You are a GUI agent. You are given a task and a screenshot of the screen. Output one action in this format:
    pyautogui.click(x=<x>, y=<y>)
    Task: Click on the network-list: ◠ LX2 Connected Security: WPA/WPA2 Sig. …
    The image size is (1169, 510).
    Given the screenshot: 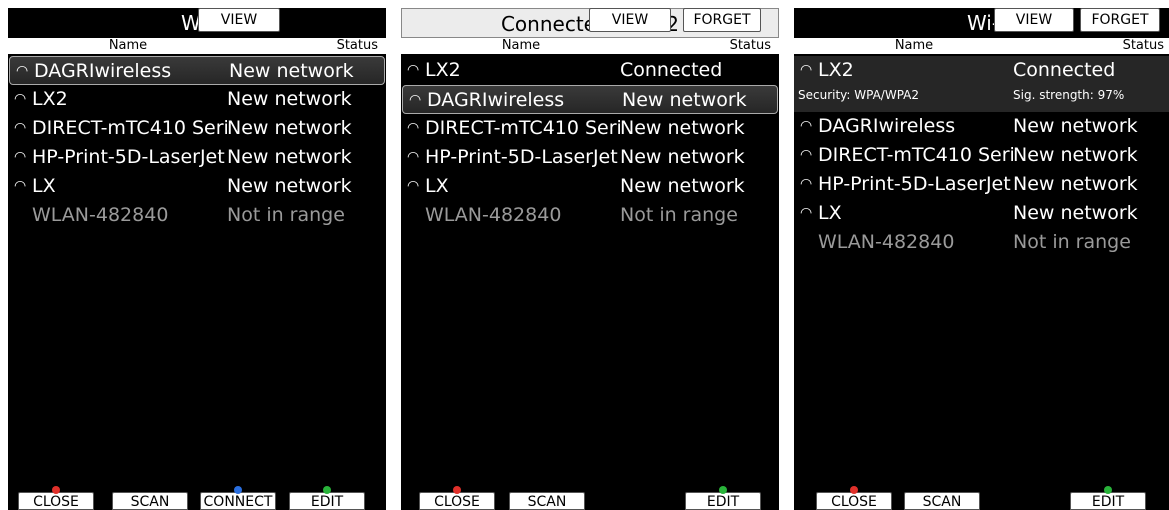 What is the action you would take?
    pyautogui.click(x=981, y=156)
    